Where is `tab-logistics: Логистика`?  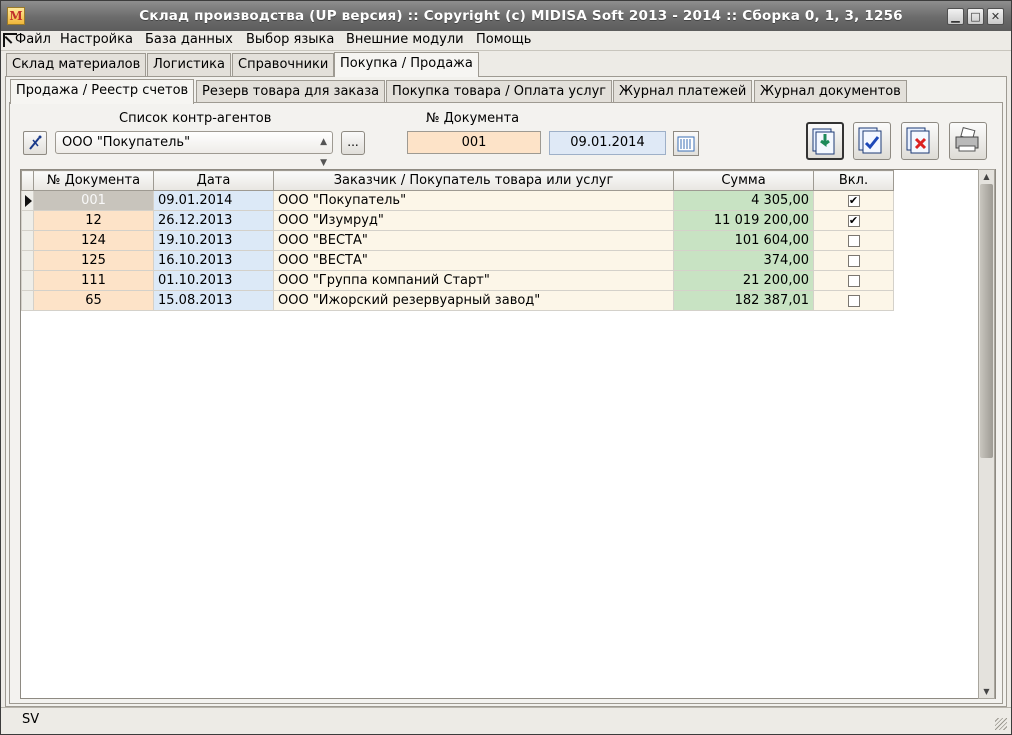 tab-logistics: Логистика is located at coordinates (189, 64).